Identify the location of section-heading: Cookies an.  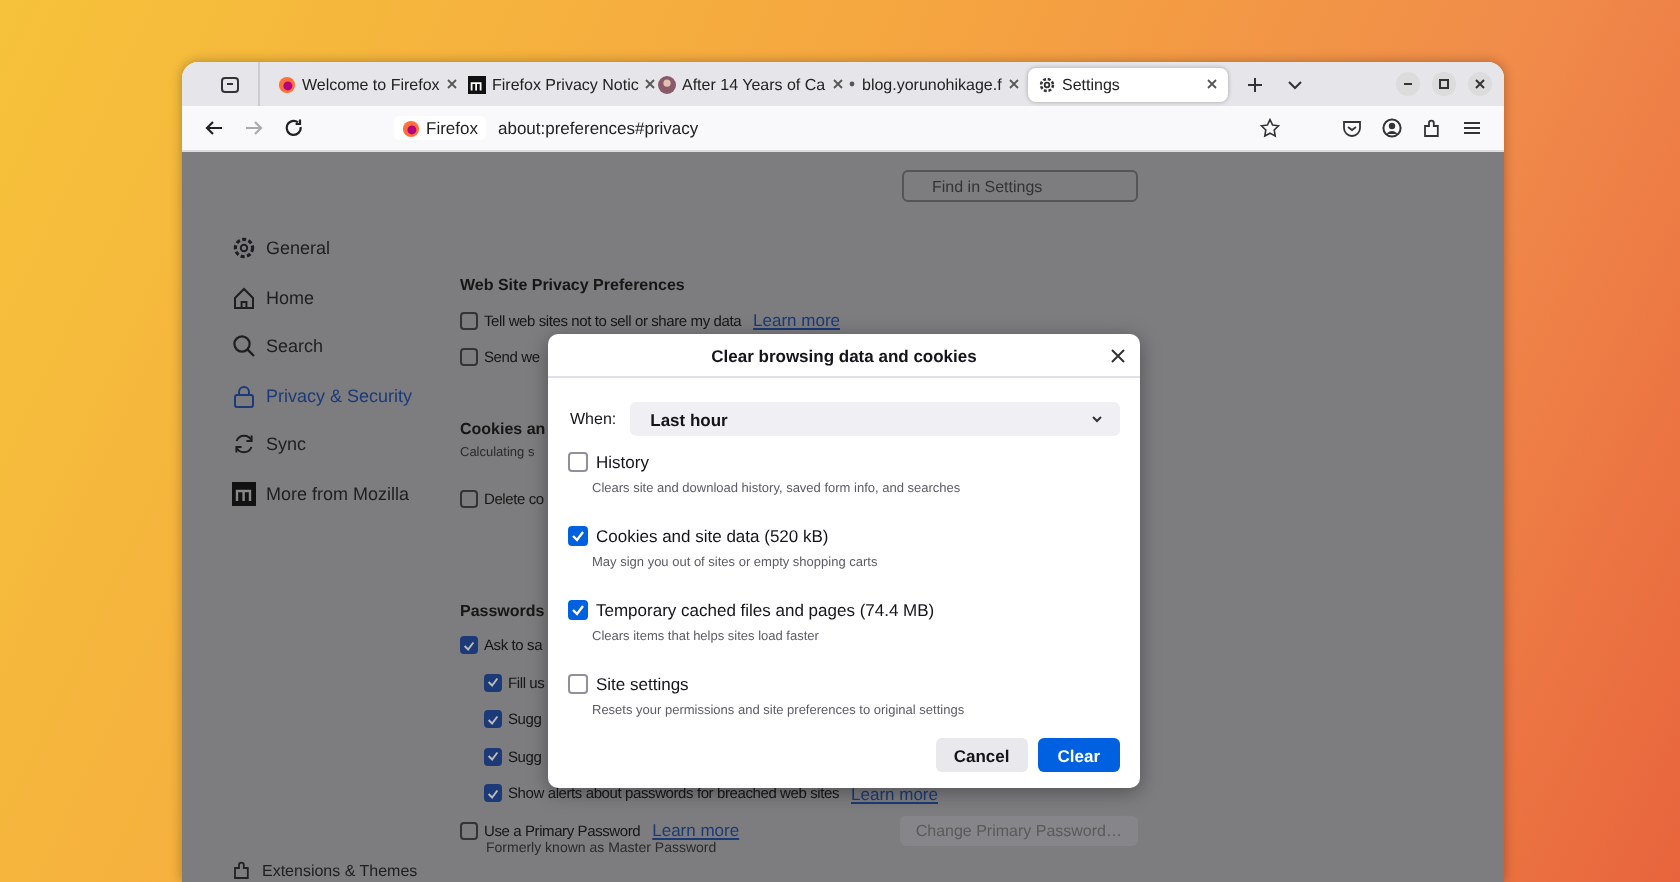
(503, 429).